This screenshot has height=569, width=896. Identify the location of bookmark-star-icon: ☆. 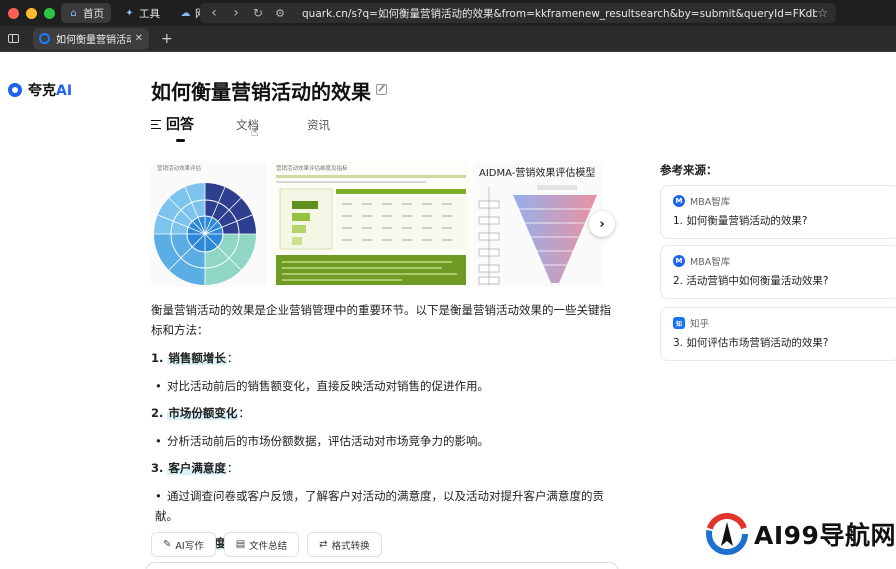
(822, 13).